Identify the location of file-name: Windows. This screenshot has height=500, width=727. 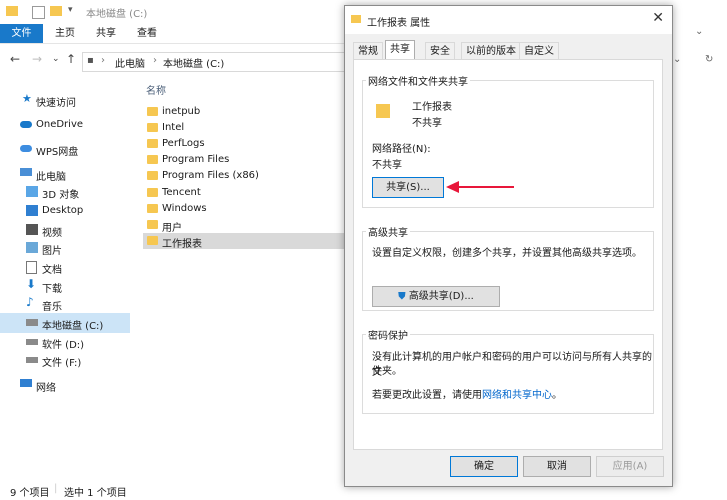
(184, 208).